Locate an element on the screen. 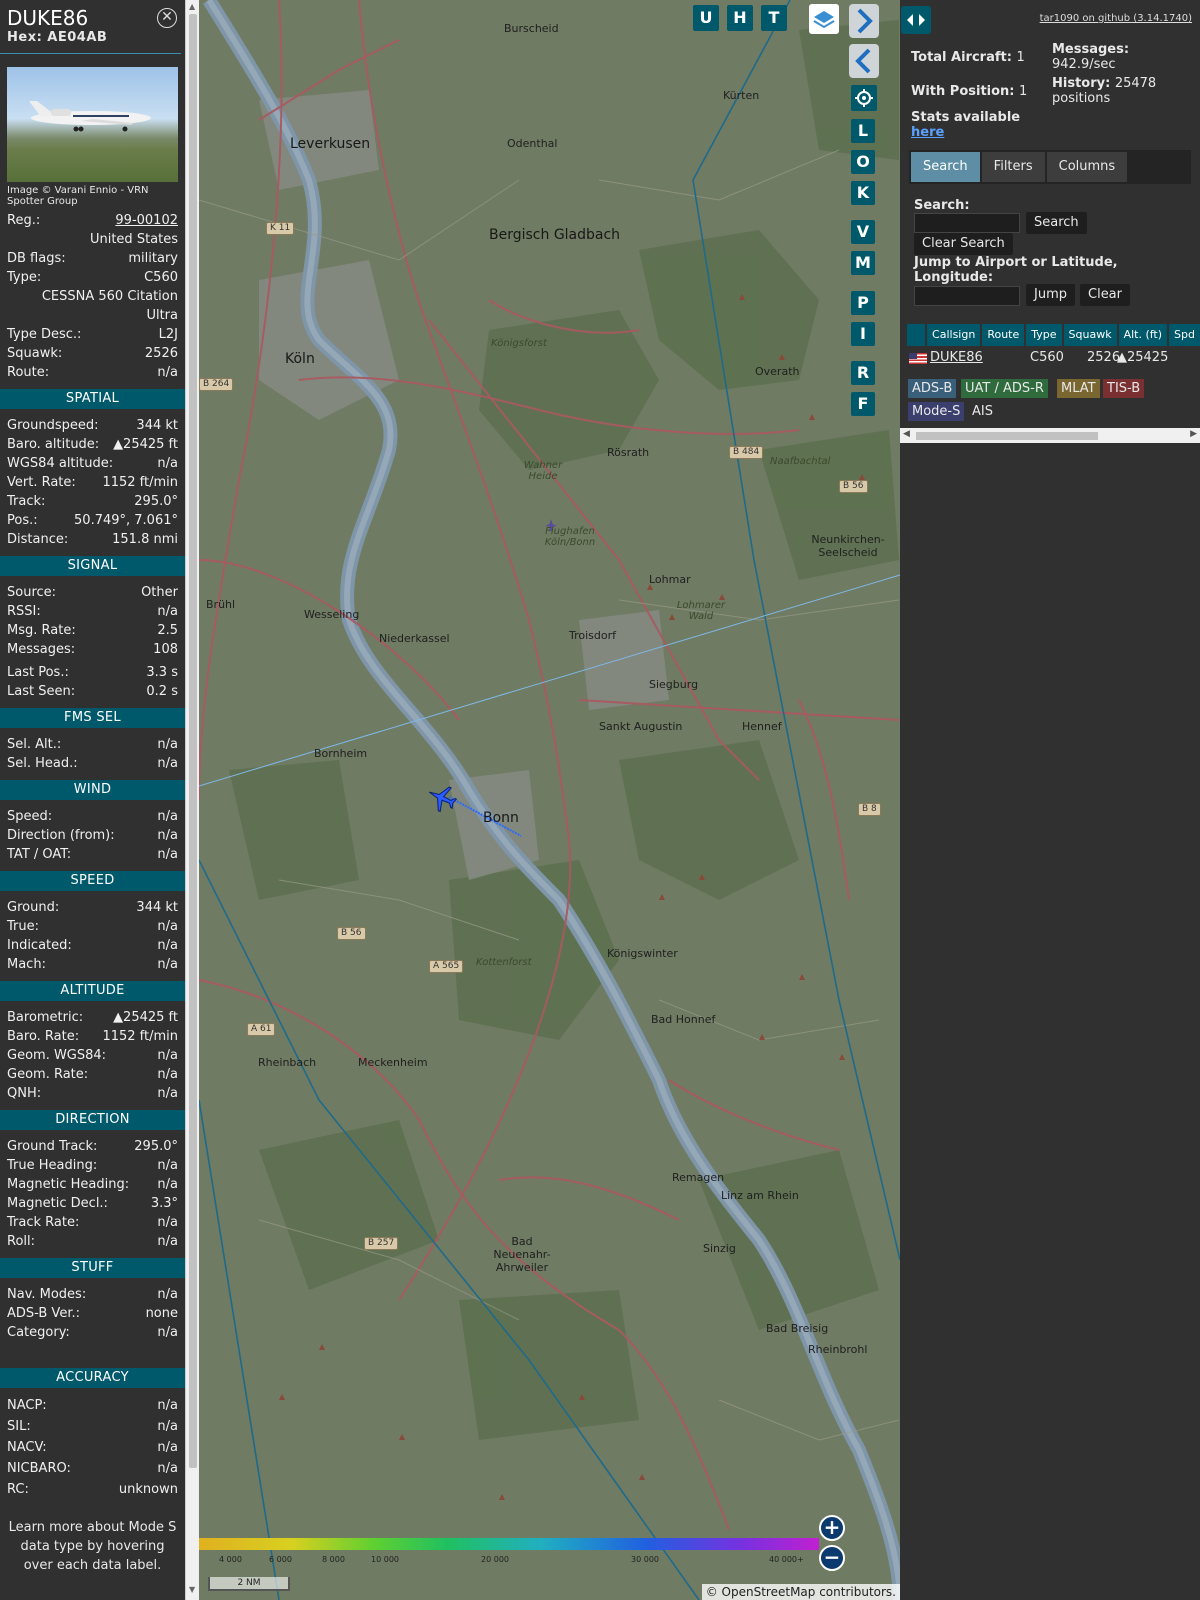  github-link: tar1090 on github (3.14.1740) is located at coordinates (1116, 18).